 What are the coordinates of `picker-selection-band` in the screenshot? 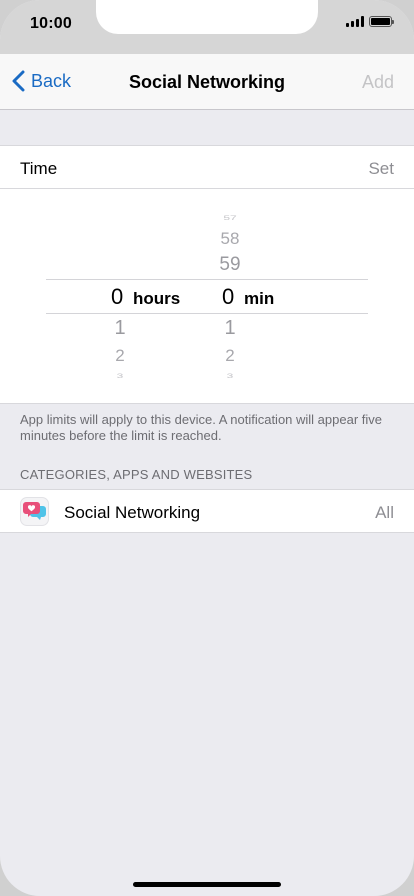 It's located at (207, 296).